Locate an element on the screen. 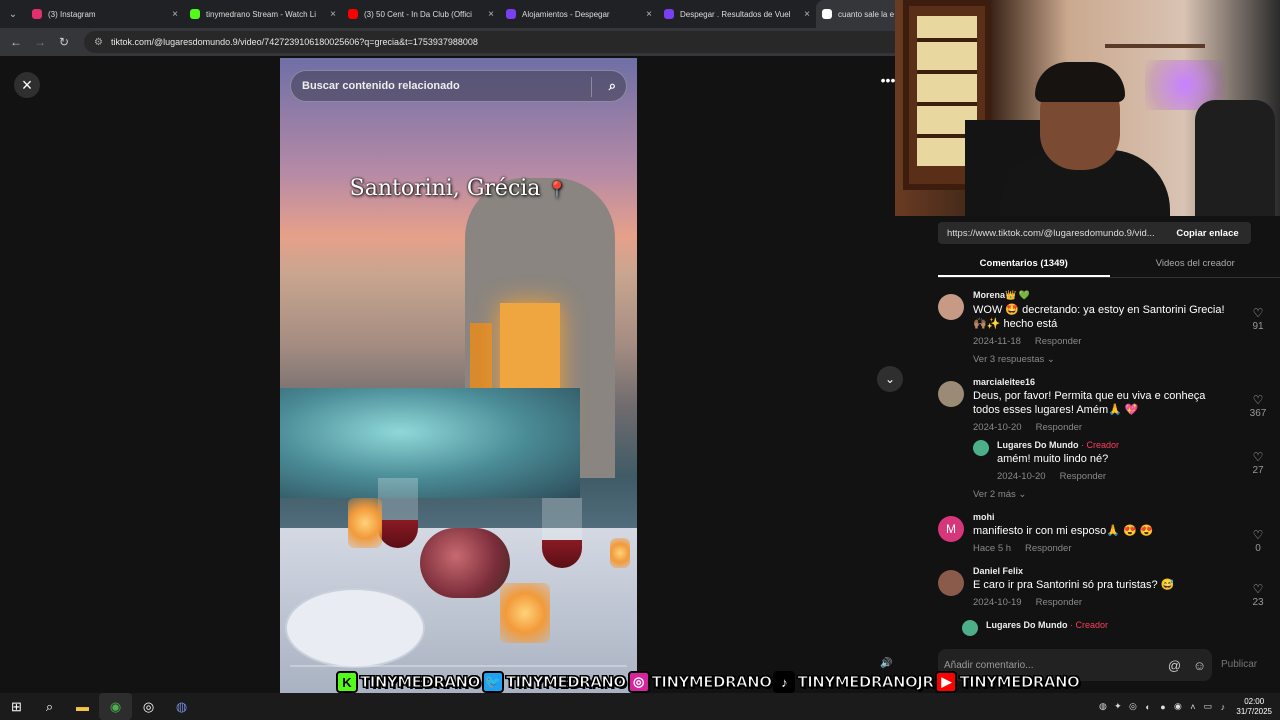 This screenshot has height=720, width=1280. publish-button: Publicar is located at coordinates (1239, 665).